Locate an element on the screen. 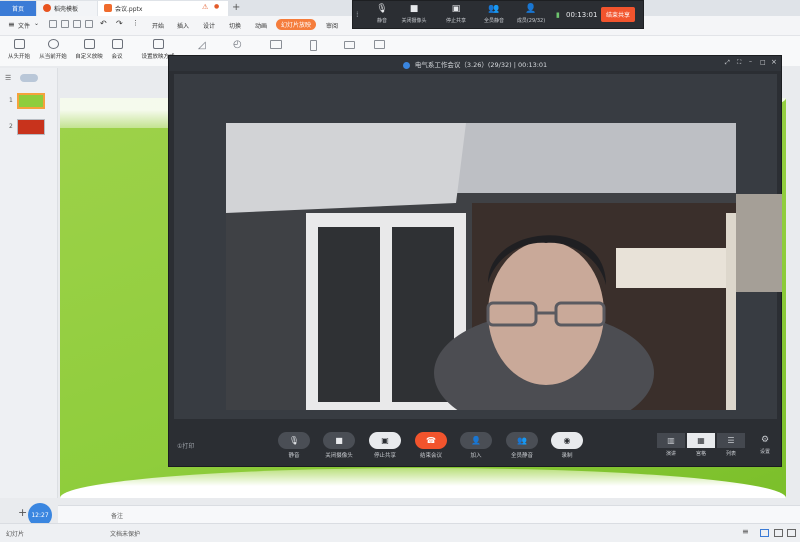 The width and height of the screenshot is (800, 542). more-icon: ⋮ is located at coordinates (135, 23).